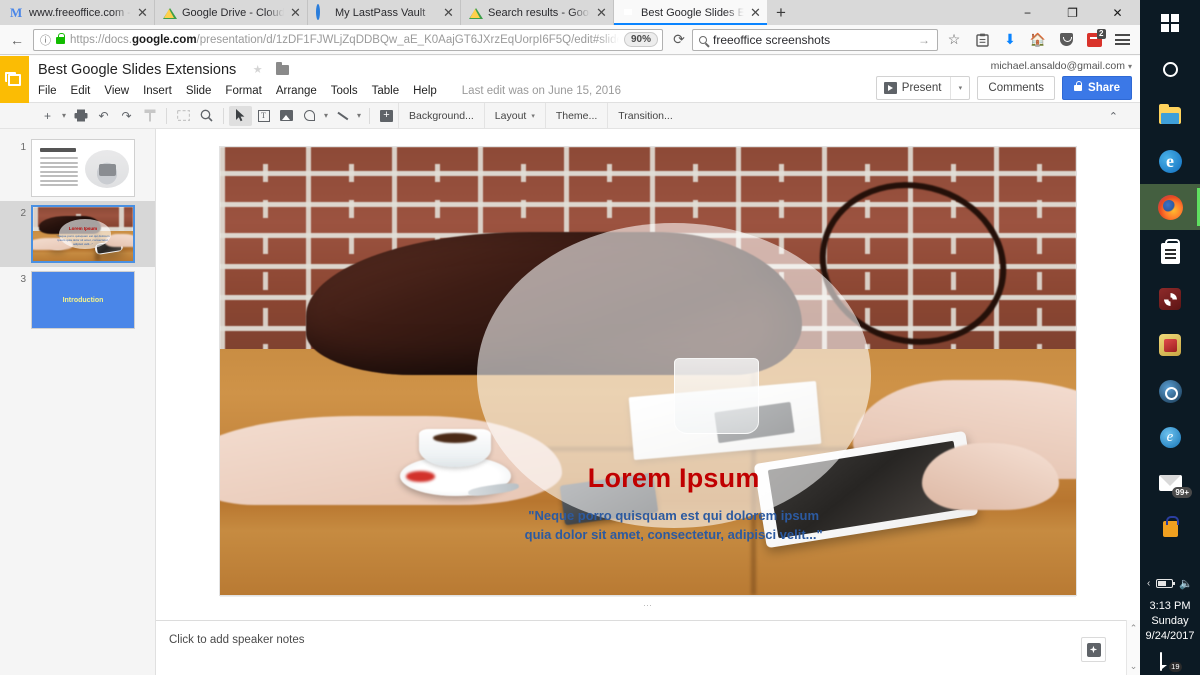  Describe the element at coordinates (384, 12) in the screenshot. I see `browser-tab-3: My LastPass Vault ✕` at that location.